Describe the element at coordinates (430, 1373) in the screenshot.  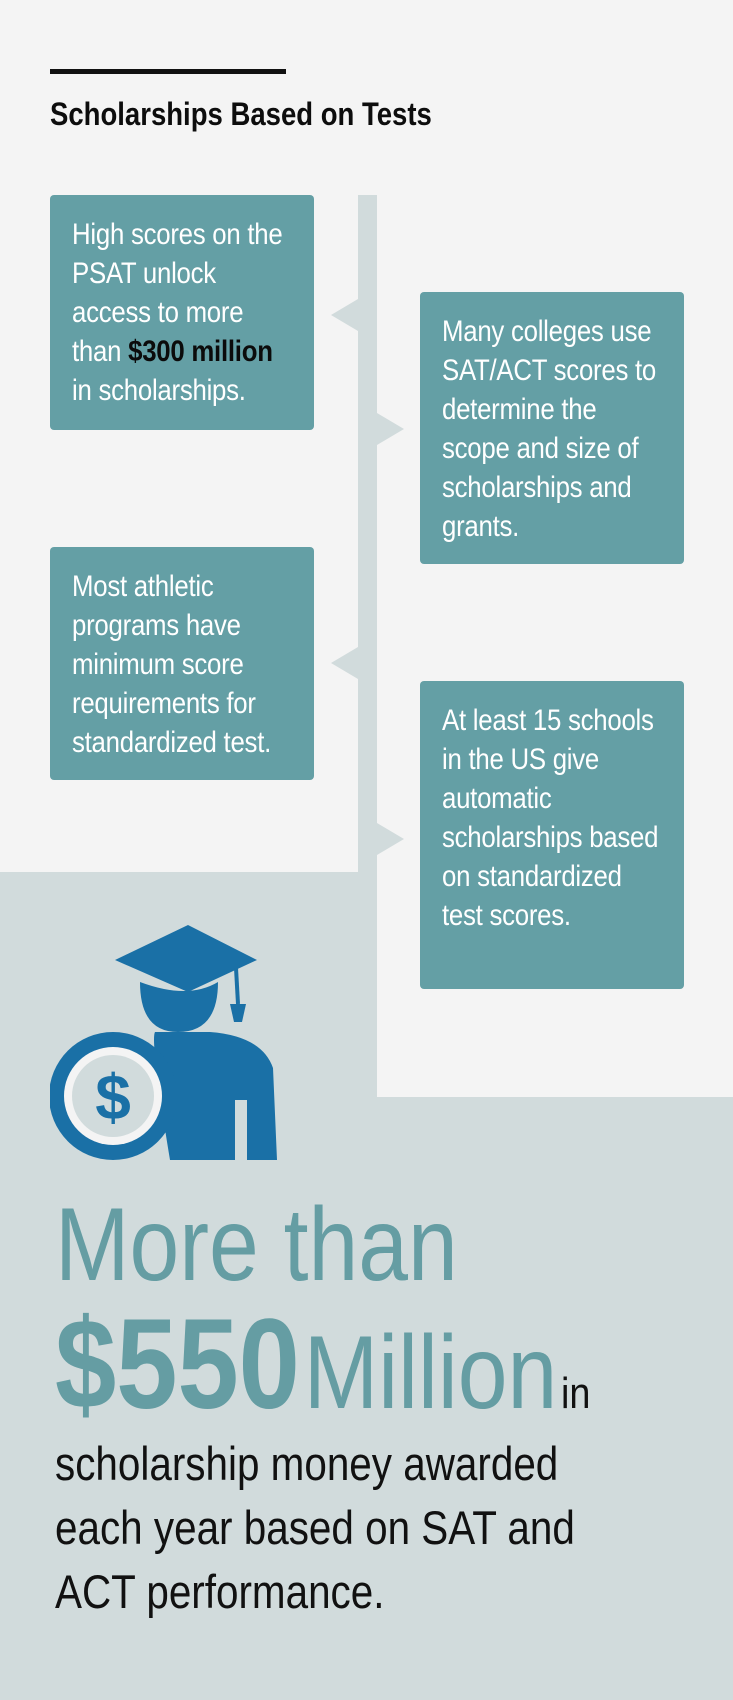
I see `stat-unit: Million` at that location.